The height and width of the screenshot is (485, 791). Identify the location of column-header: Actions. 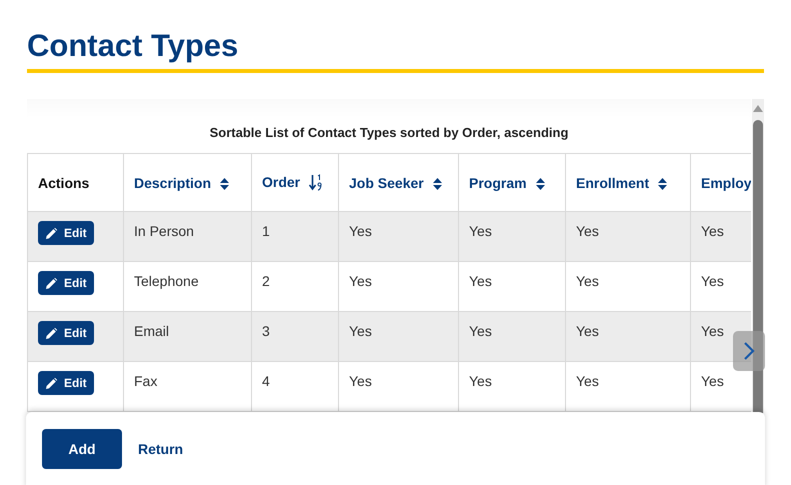
(64, 182).